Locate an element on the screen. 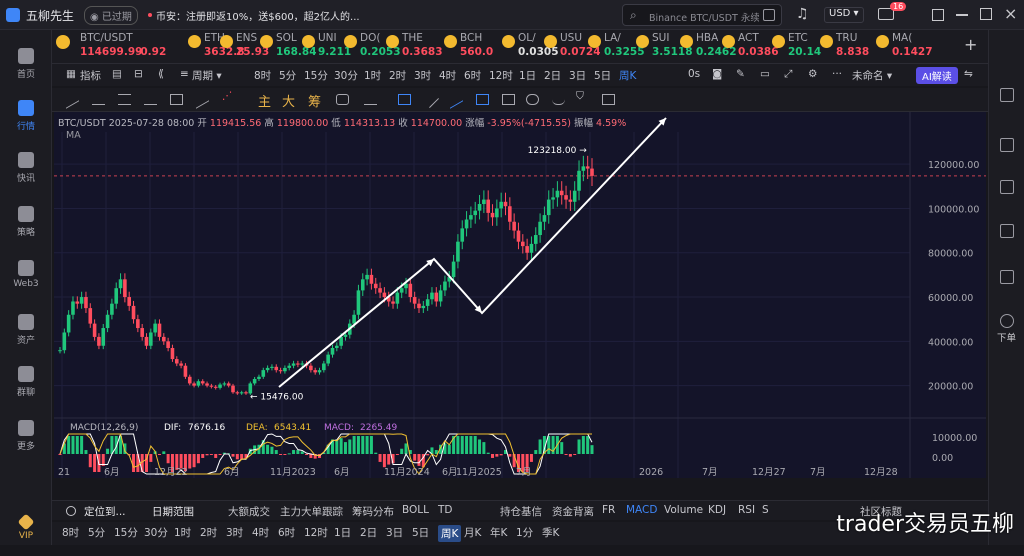 The height and width of the screenshot is (556, 1024). template-dropdown: 未命名 ▾ is located at coordinates (872, 75).